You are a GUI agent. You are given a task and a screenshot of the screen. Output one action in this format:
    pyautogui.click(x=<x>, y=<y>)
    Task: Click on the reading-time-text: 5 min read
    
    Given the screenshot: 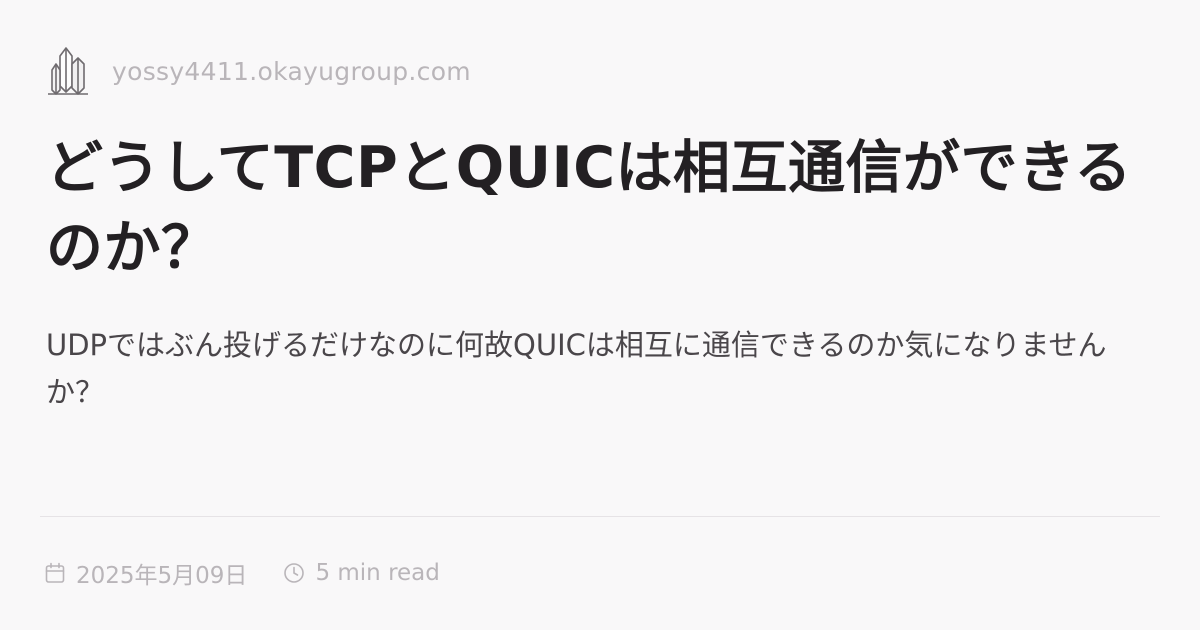 What is the action you would take?
    pyautogui.click(x=377, y=573)
    